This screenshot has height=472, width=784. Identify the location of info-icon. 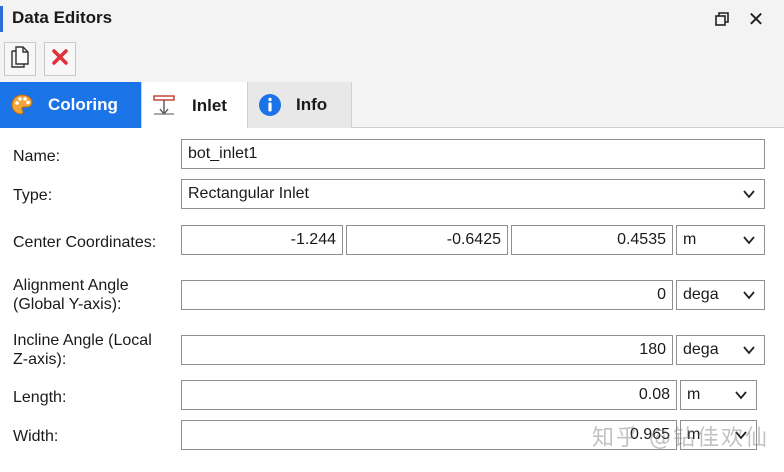
(270, 105).